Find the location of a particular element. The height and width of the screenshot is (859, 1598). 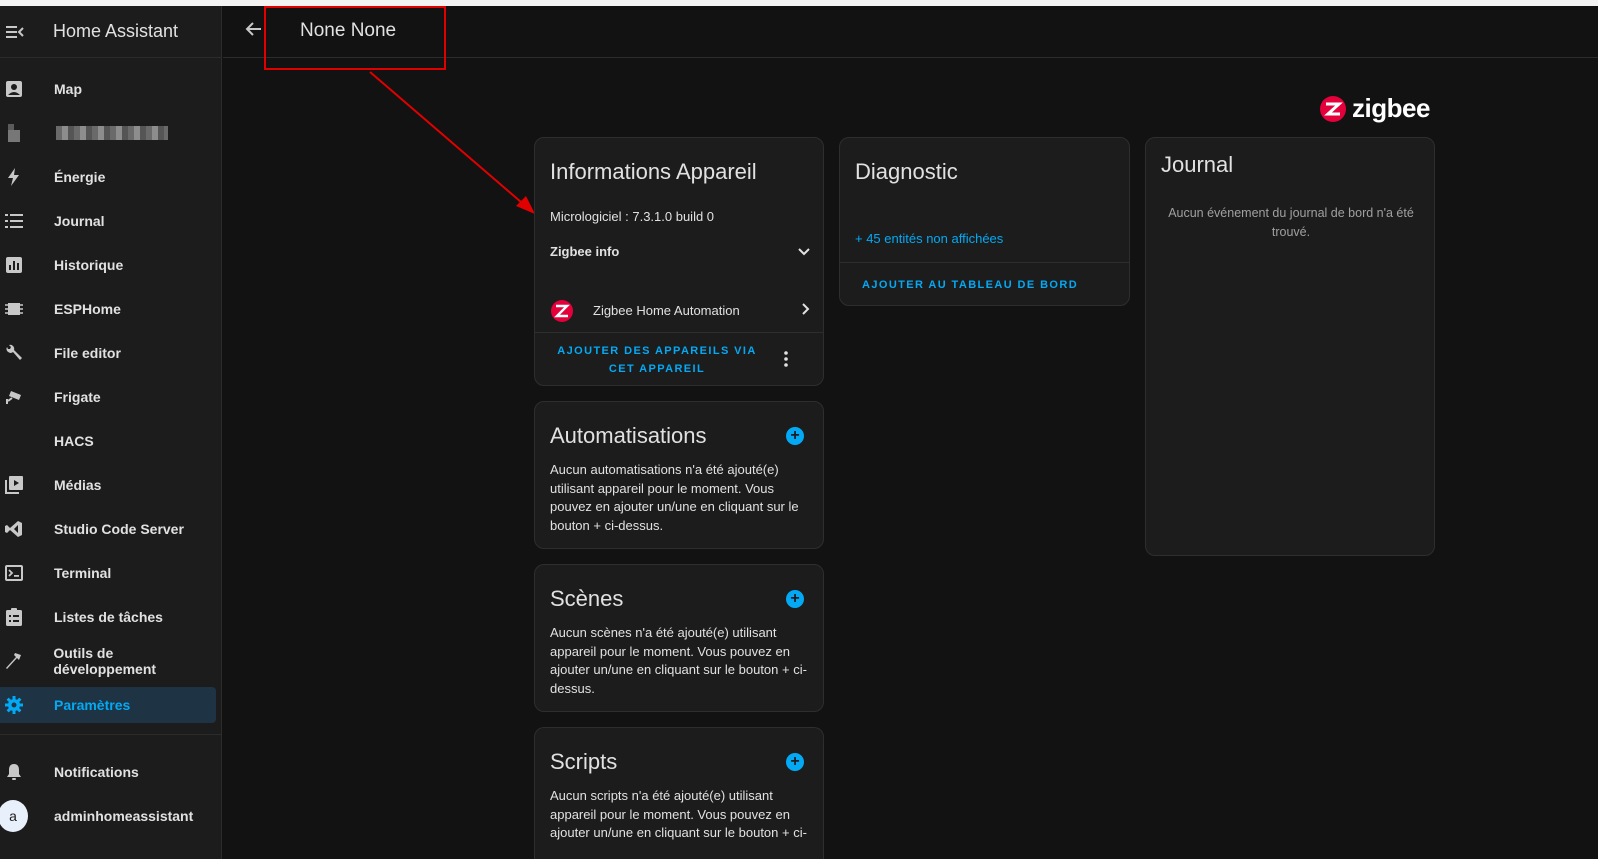

add-scene-plus-icon: + is located at coordinates (795, 599).